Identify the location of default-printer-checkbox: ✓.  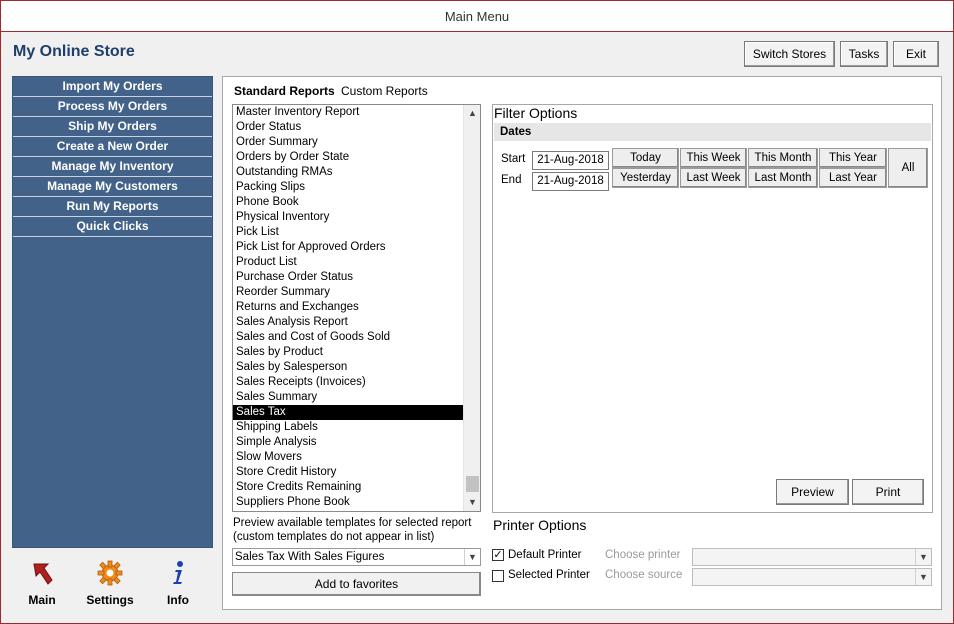
(498, 555).